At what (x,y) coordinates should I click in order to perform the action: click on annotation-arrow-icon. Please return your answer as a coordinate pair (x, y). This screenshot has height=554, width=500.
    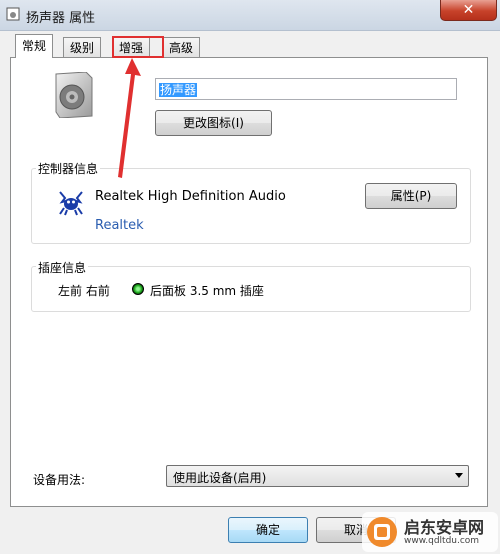
    Looking at the image, I should click on (129, 118).